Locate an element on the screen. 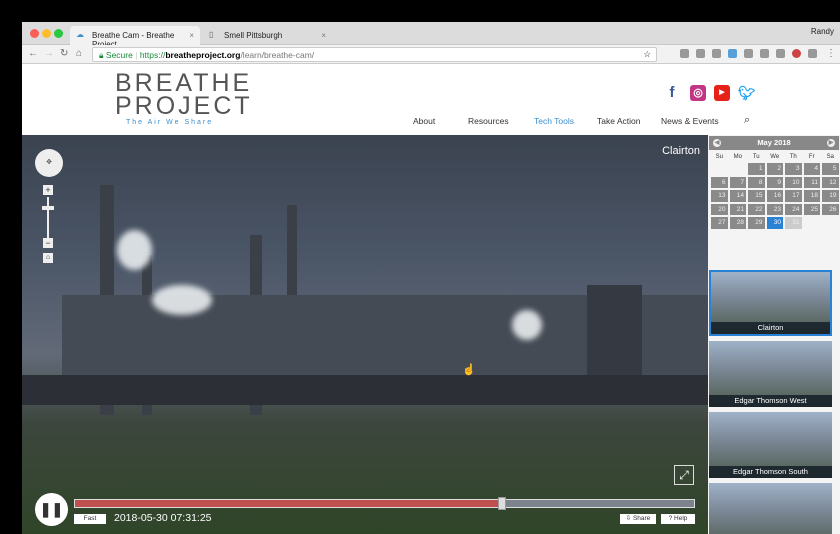 The width and height of the screenshot is (840, 534). calendar-day: 10 is located at coordinates (793, 182).